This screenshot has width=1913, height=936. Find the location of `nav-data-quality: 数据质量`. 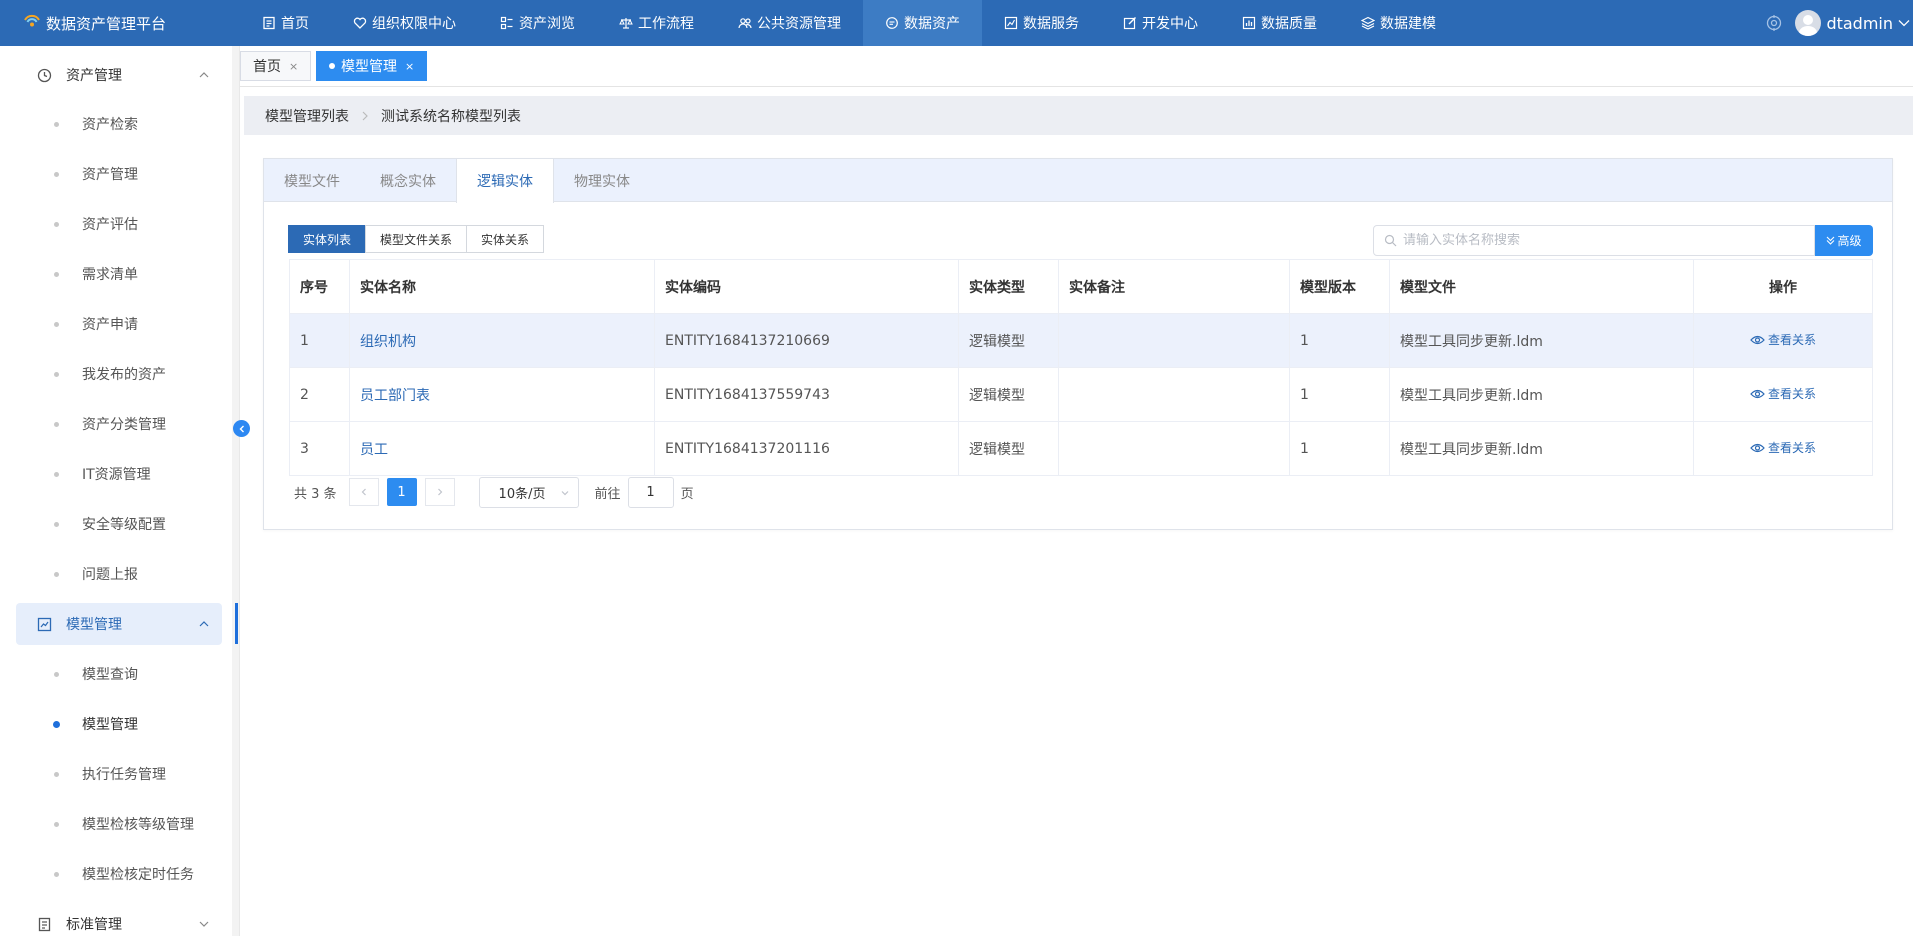

nav-data-quality: 数据质量 is located at coordinates (1279, 23).